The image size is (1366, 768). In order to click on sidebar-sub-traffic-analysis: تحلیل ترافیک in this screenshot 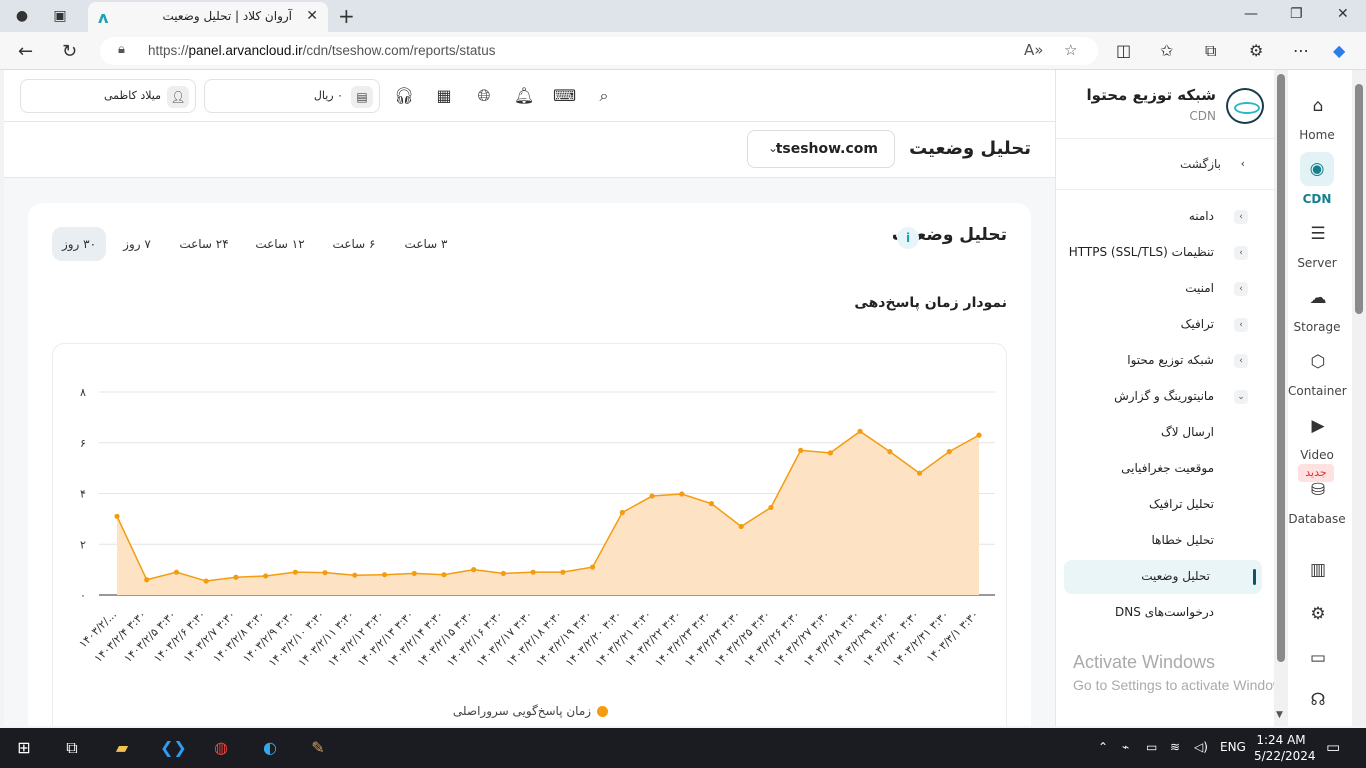, I will do `click(1164, 505)`.